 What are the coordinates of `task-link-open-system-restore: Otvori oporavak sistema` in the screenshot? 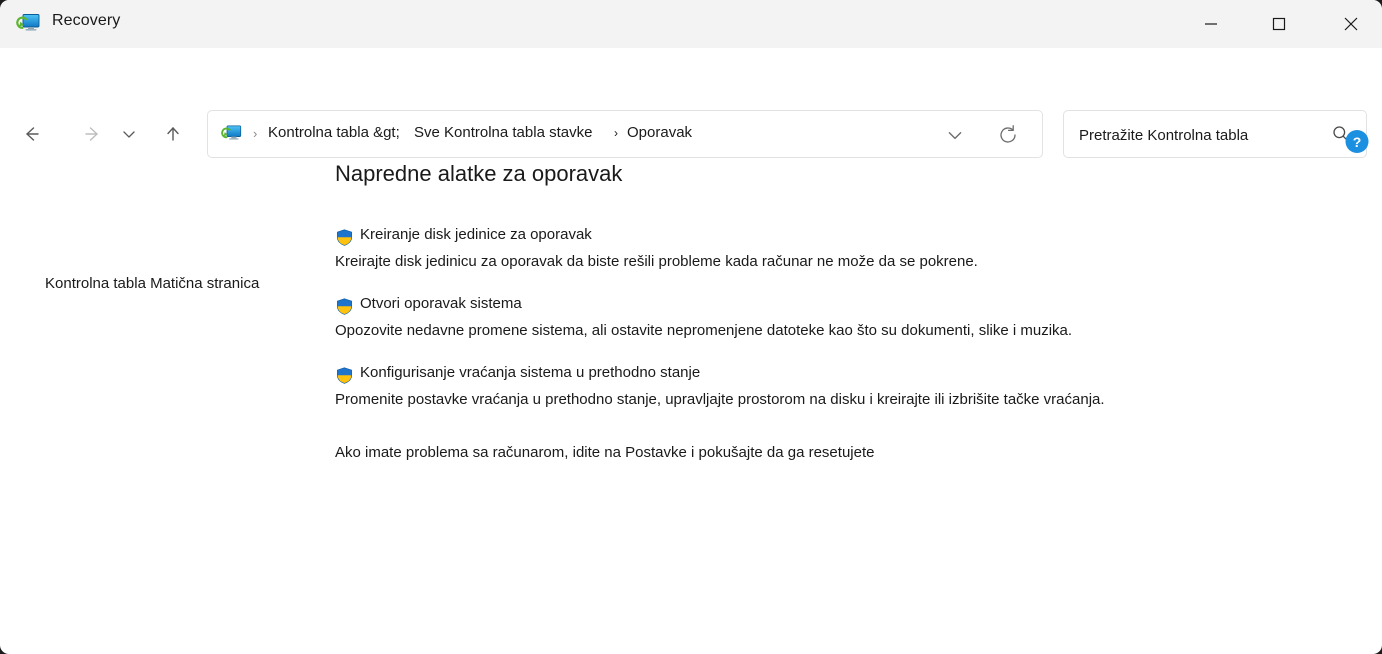 It's located at (835, 307).